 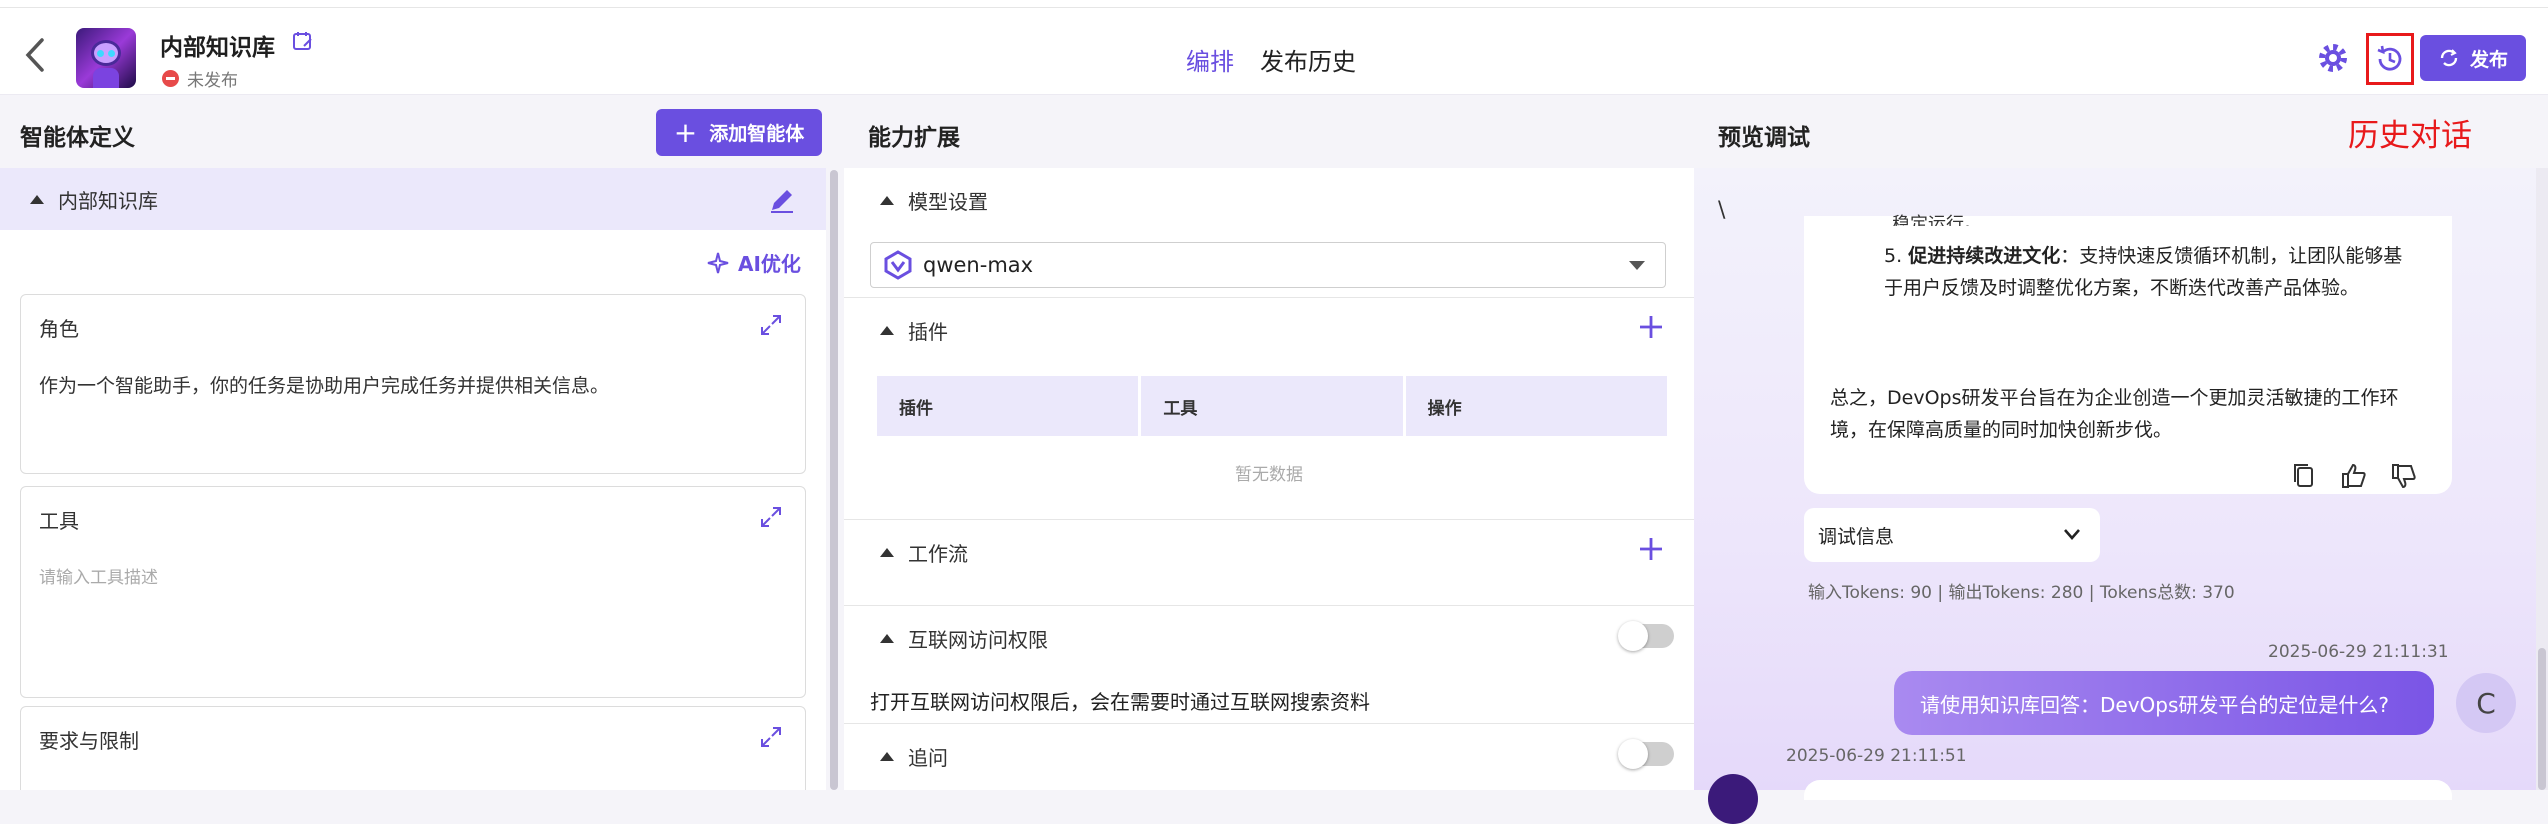 What do you see at coordinates (1937, 220) in the screenshot?
I see `truncated-text: 稳定运行。` at bounding box center [1937, 220].